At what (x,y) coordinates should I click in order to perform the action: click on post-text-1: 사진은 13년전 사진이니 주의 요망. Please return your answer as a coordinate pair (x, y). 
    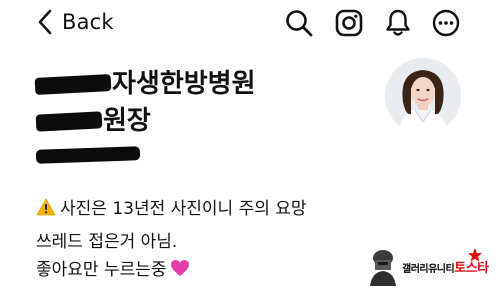
    Looking at the image, I should click on (183, 209).